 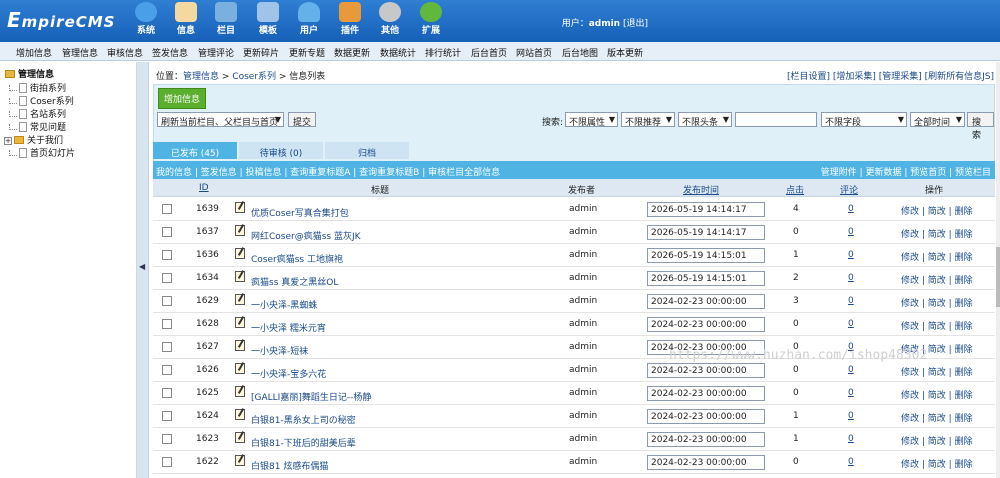 I want to click on col-clicks: 点击, so click(x=795, y=189).